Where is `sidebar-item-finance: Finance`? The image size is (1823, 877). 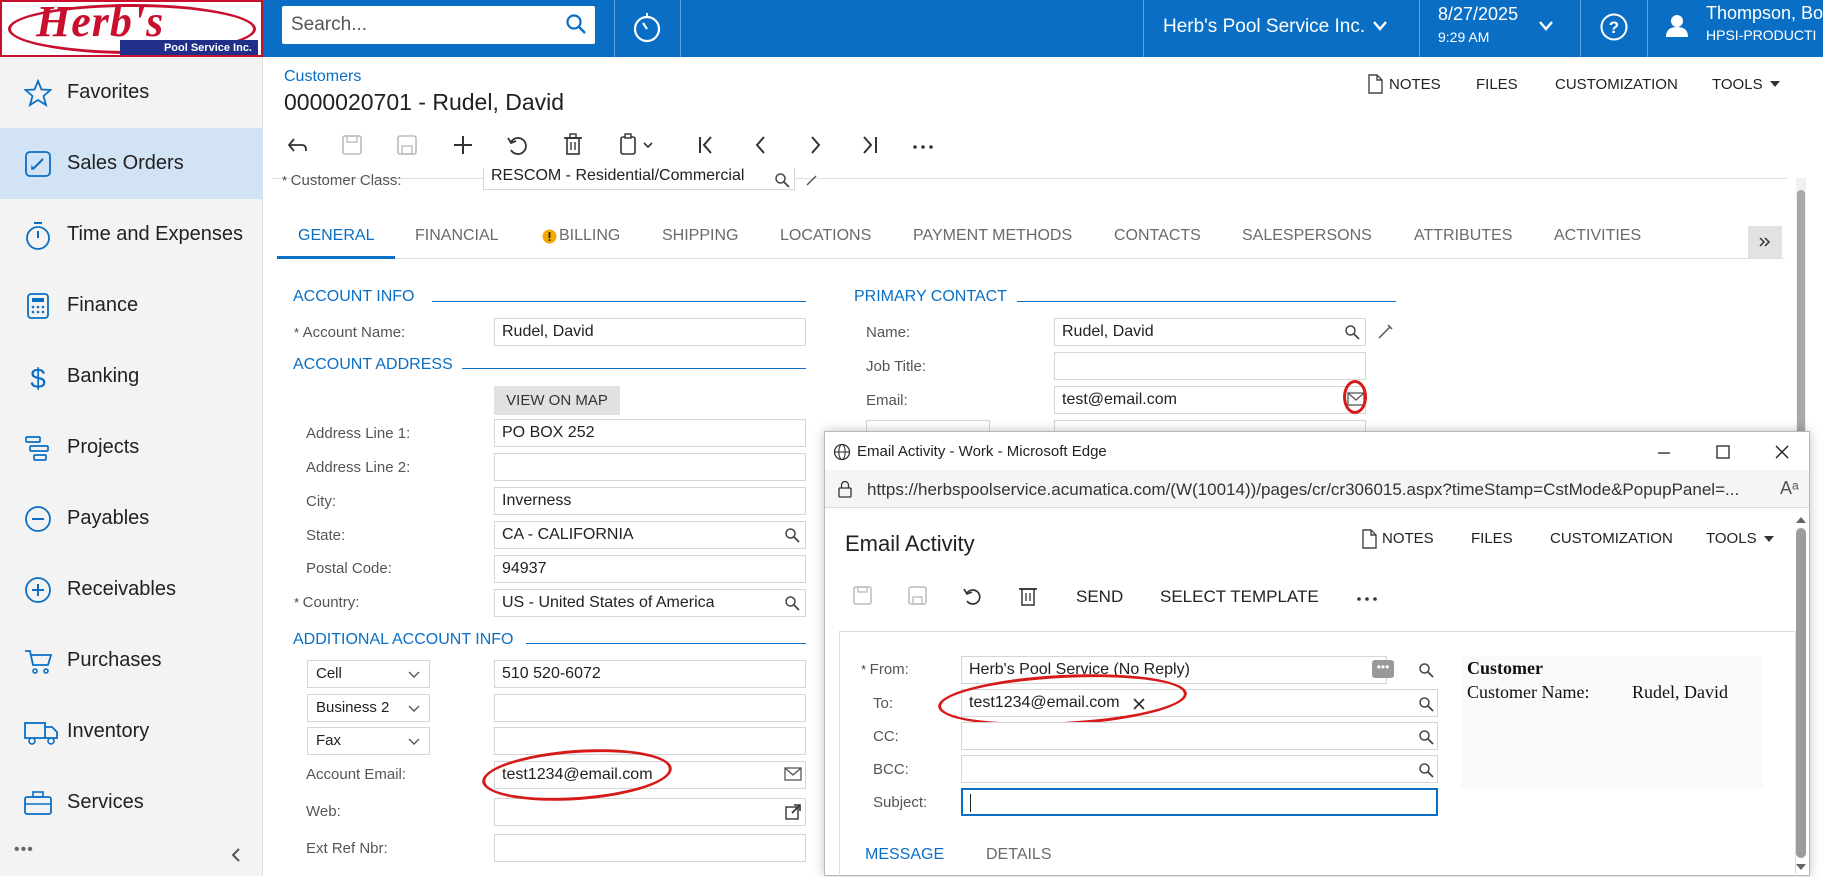
sidebar-item-finance: Finance is located at coordinates (131, 305).